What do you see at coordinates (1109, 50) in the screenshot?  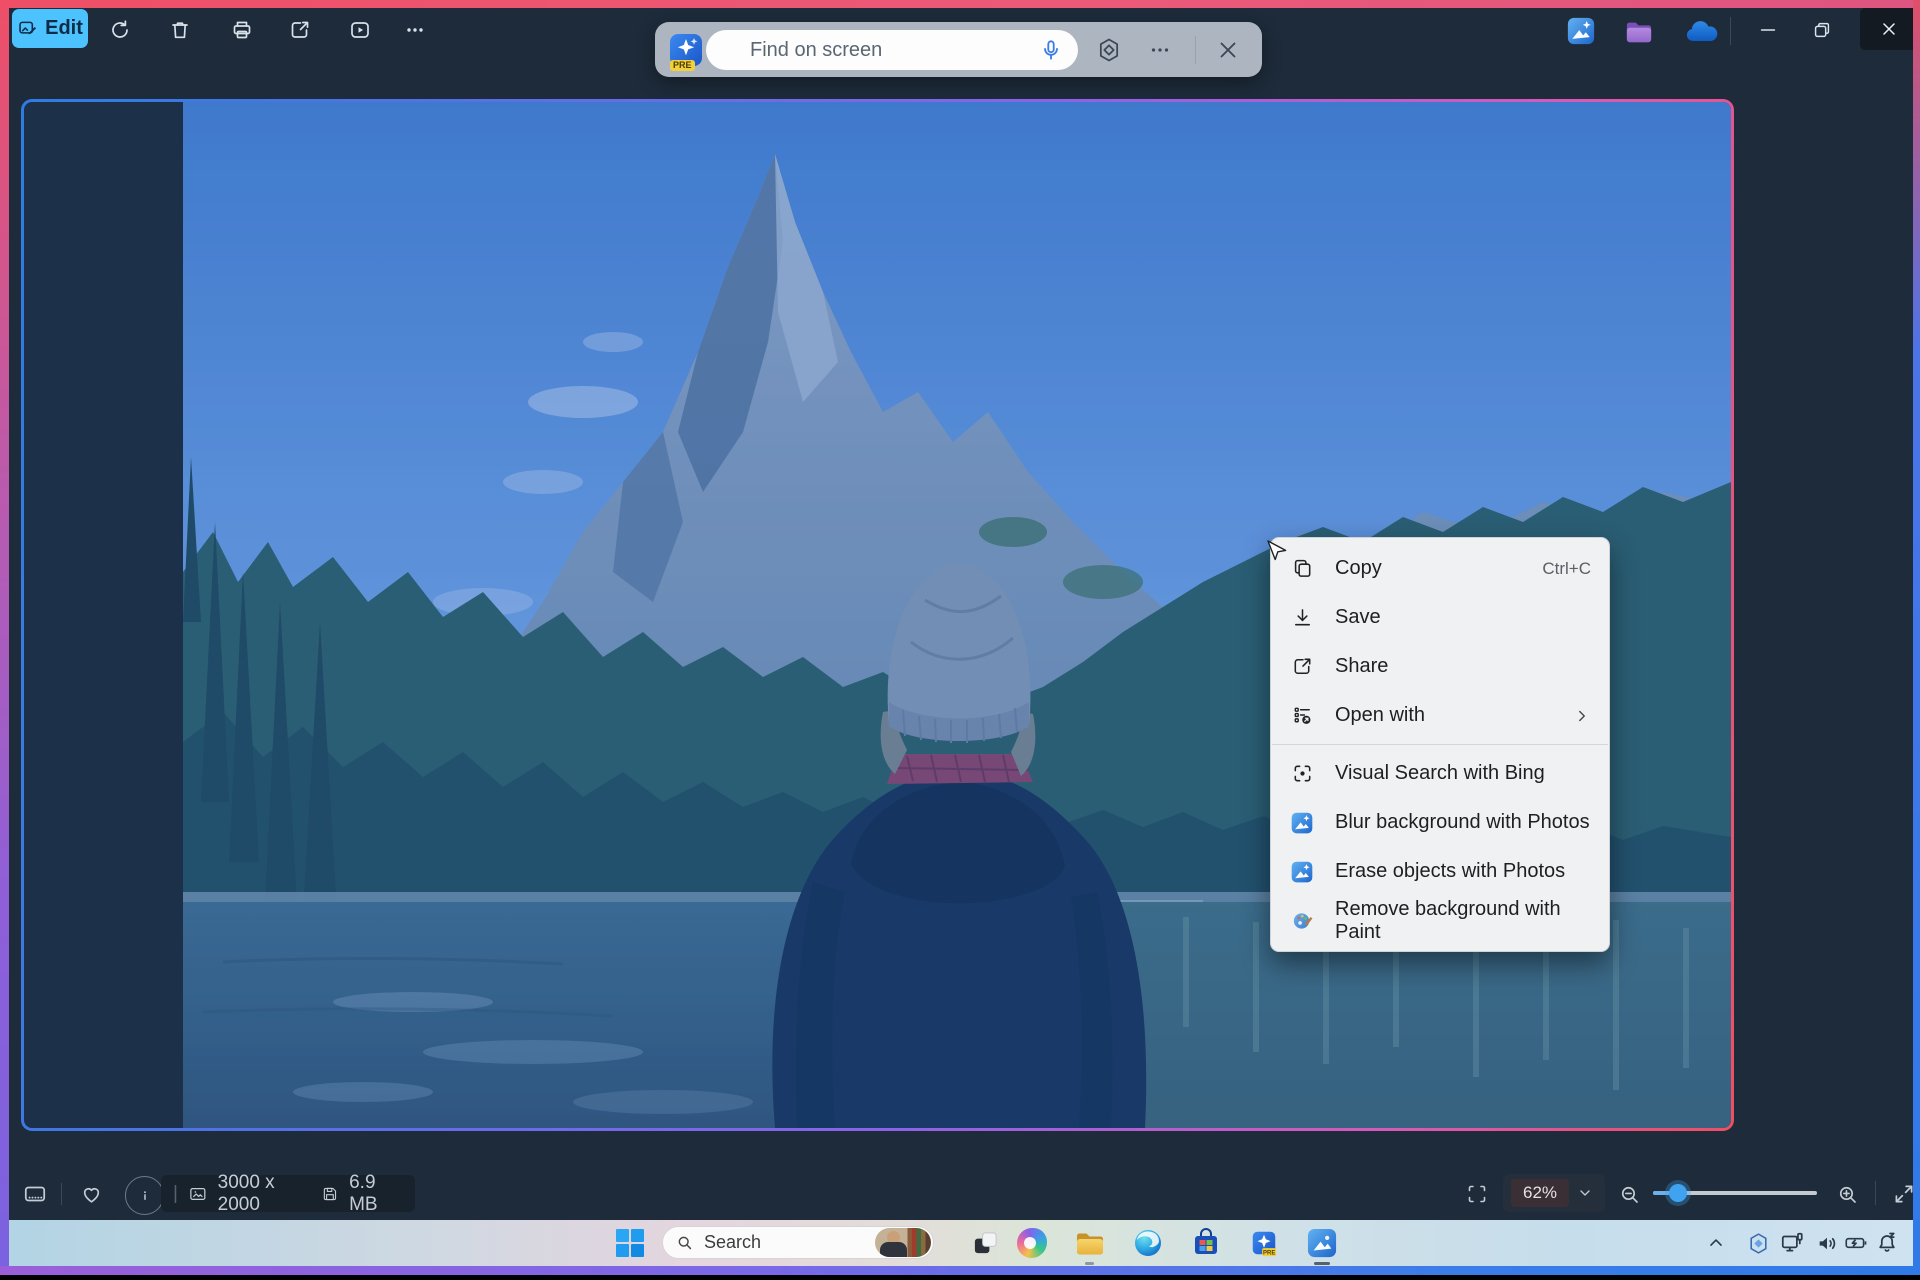 I see `lens-settings-icon` at bounding box center [1109, 50].